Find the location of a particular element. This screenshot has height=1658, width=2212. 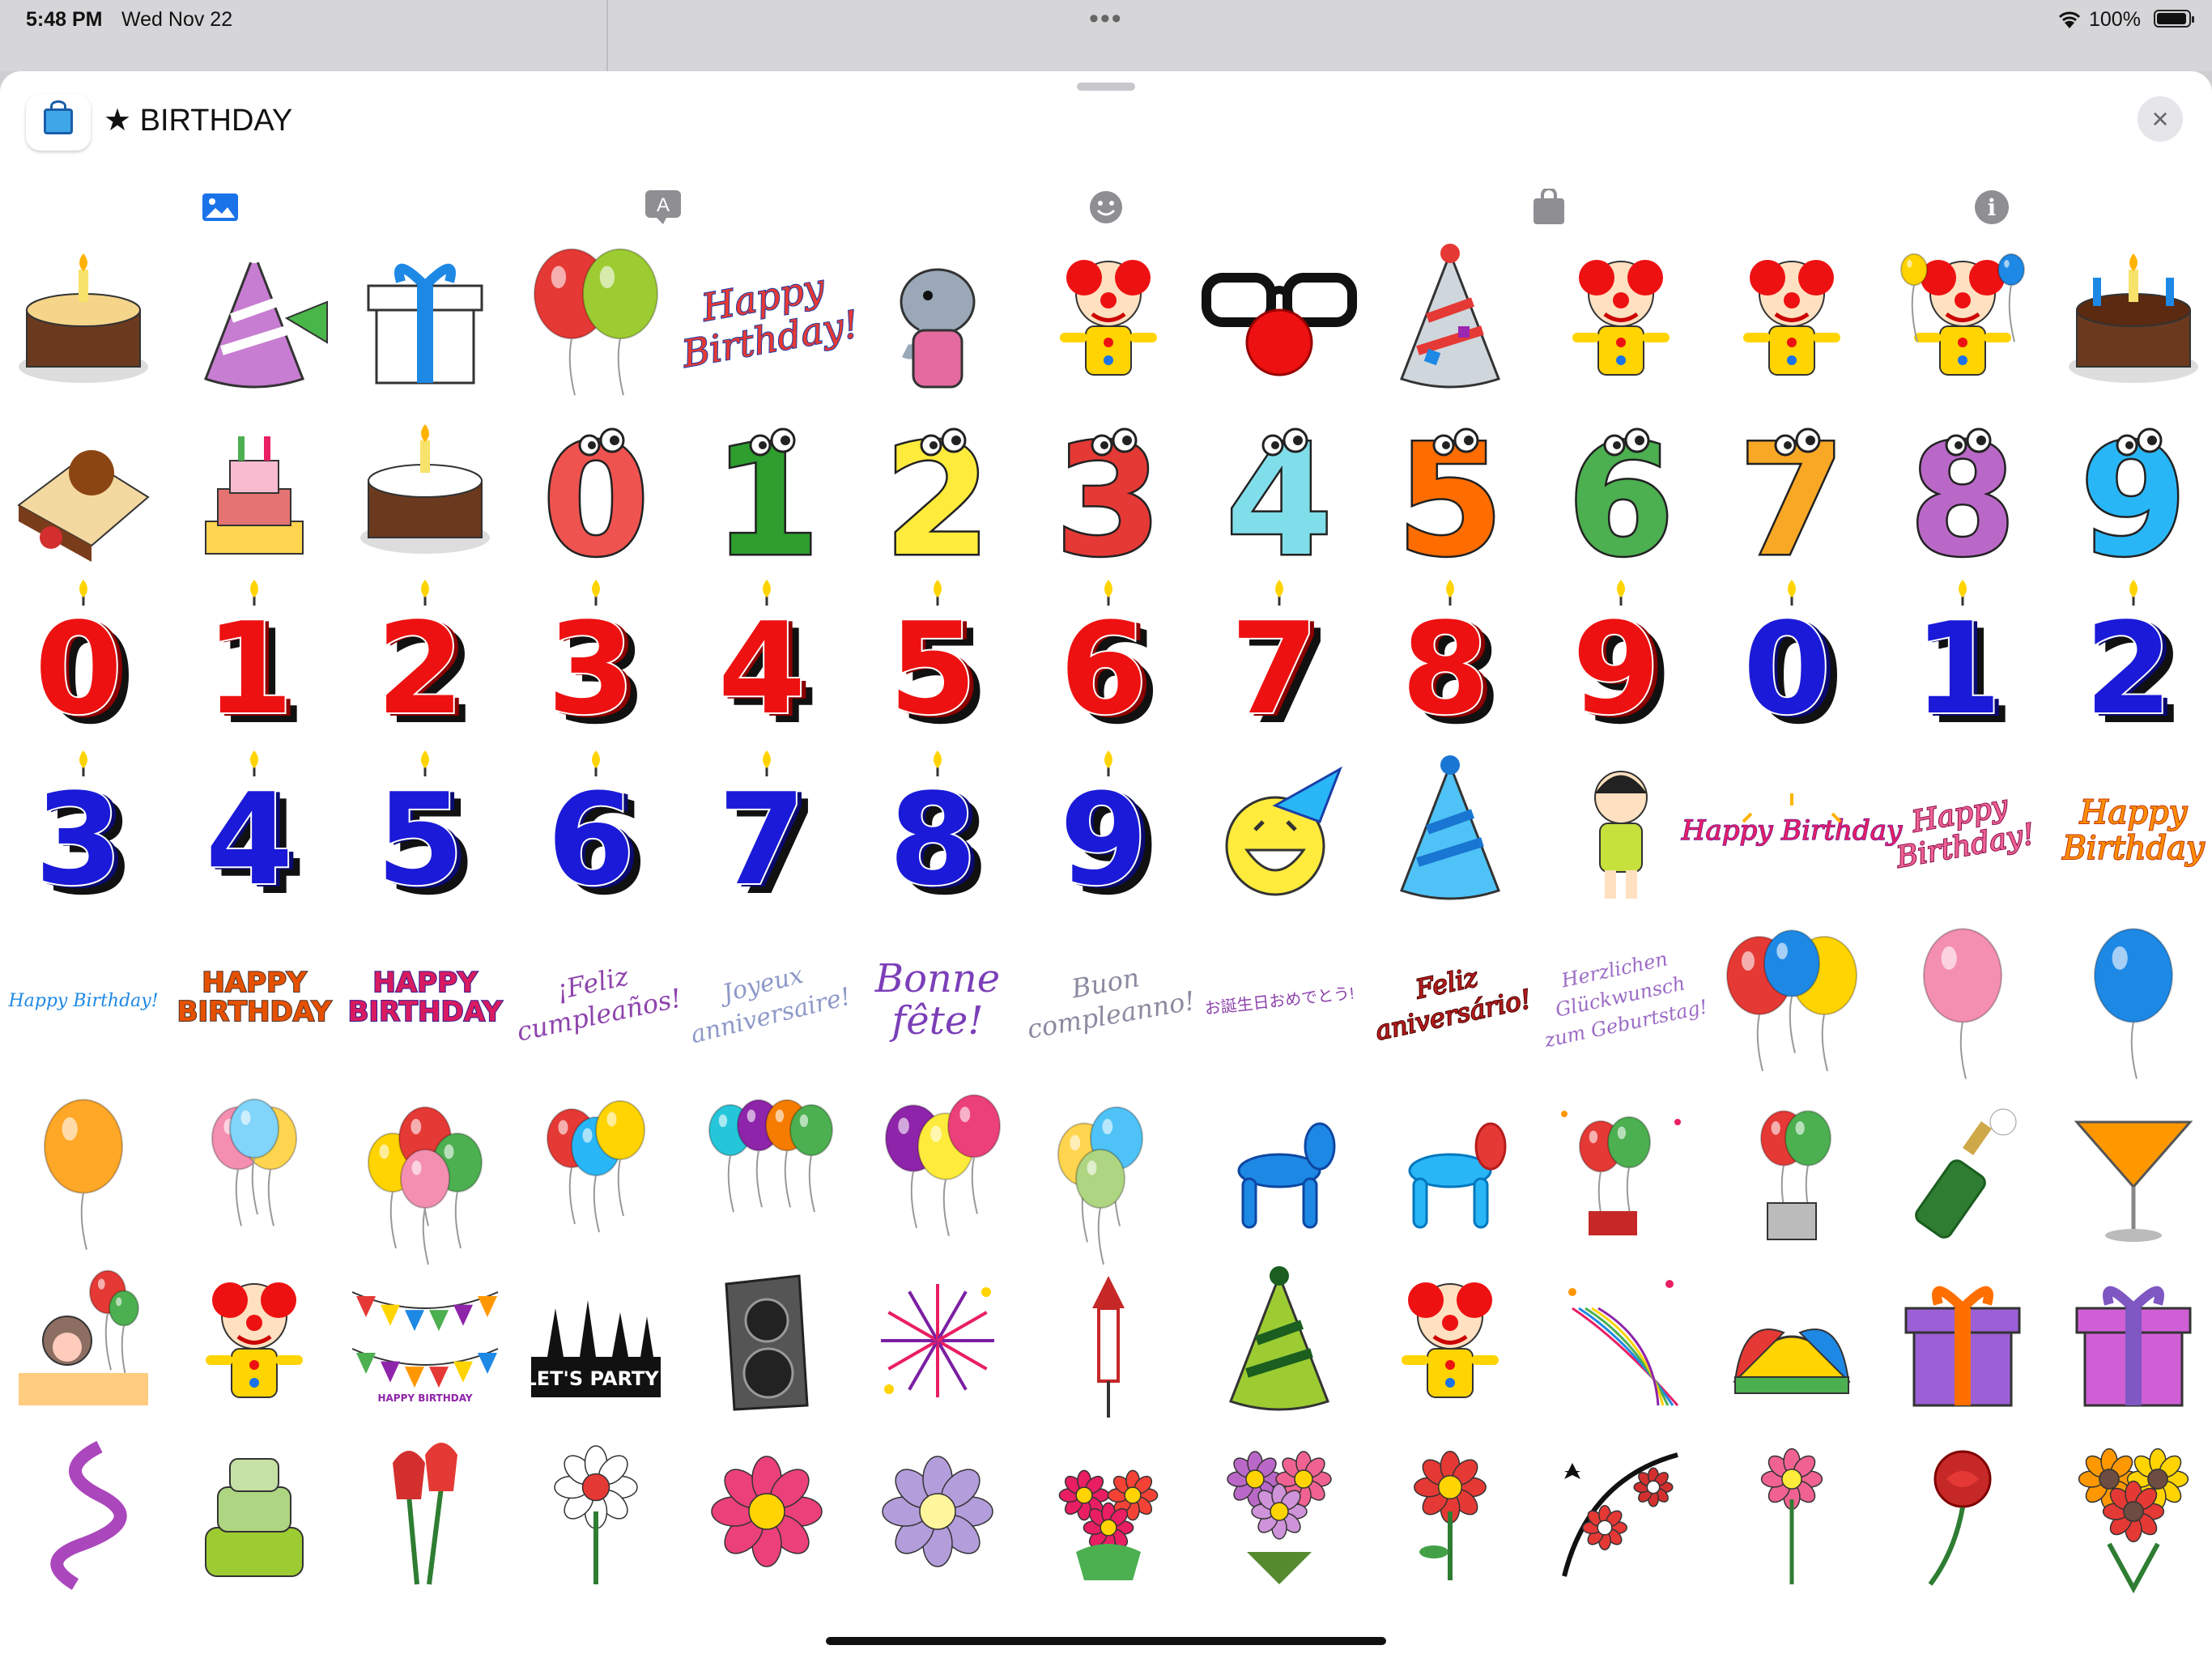

sticker-elephant is located at coordinates (938, 318).